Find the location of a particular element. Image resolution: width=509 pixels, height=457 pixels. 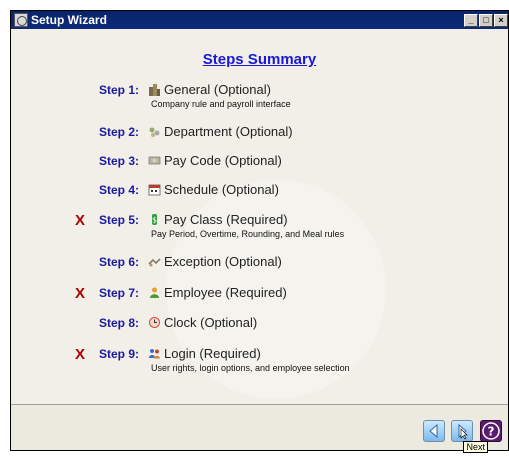

next-button is located at coordinates (462, 431).